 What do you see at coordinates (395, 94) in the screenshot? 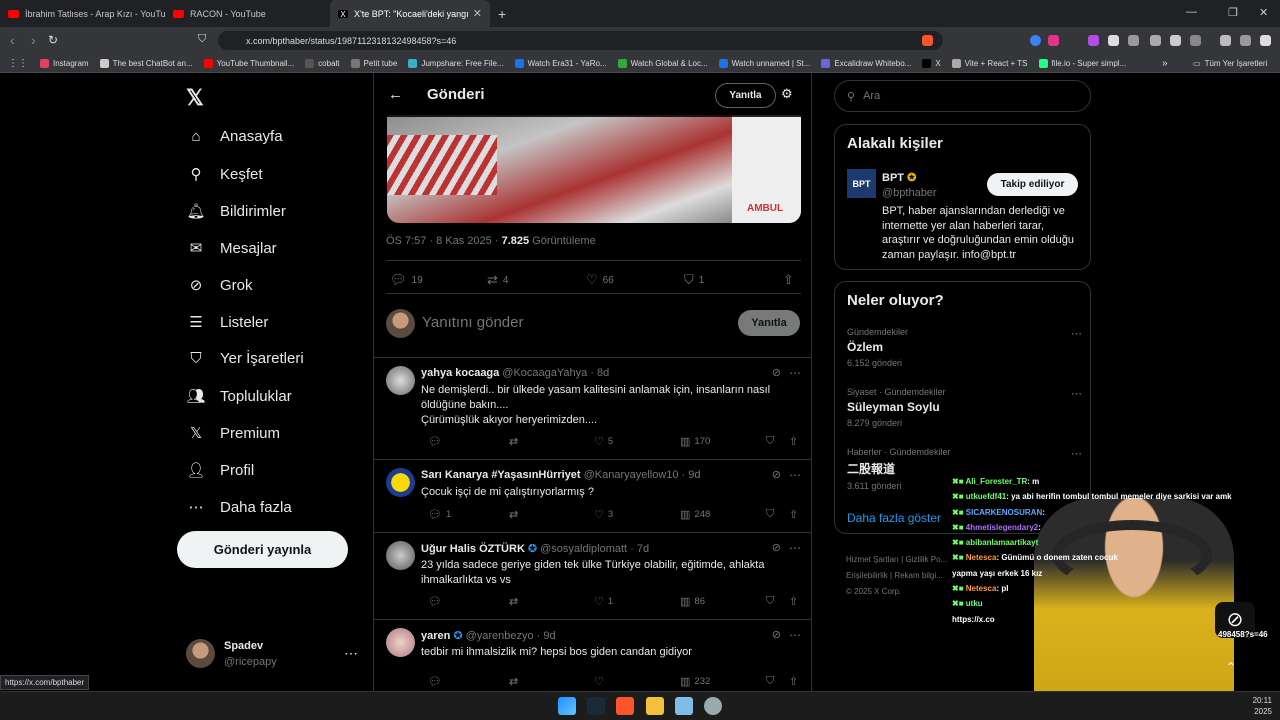
I see `back-arrow-icon: ←` at bounding box center [395, 94].